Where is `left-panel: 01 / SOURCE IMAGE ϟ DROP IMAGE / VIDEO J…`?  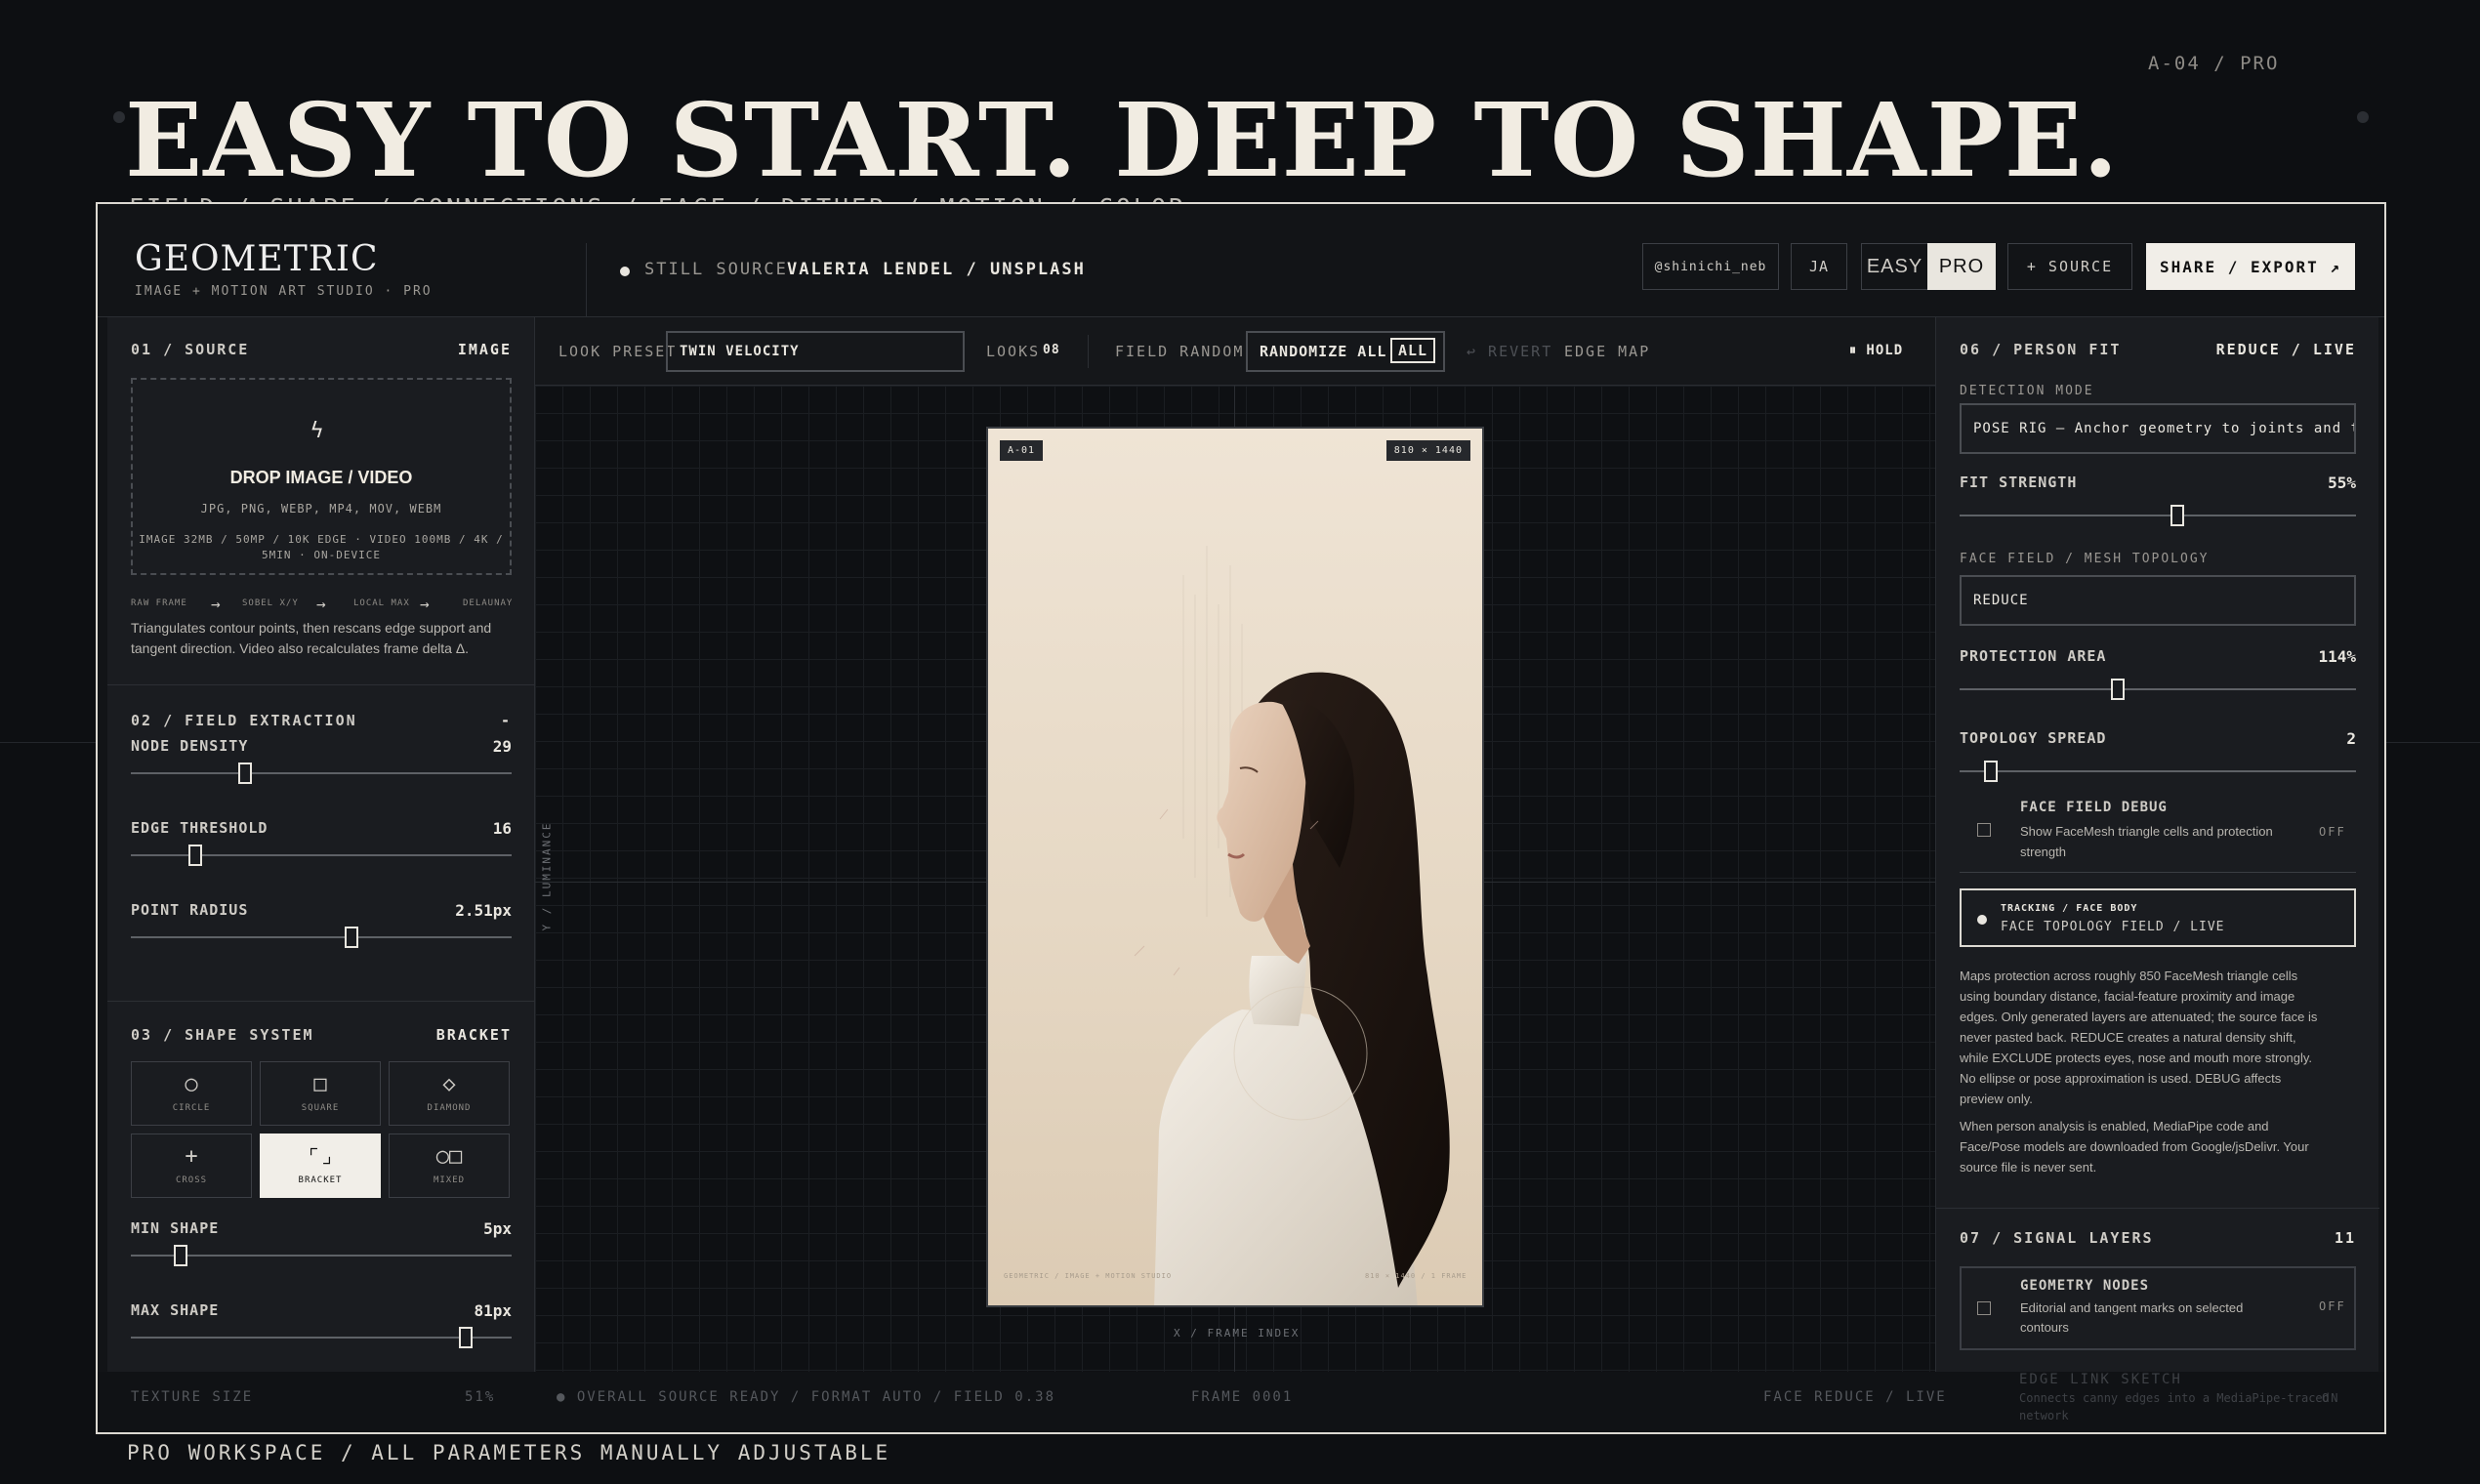
left-panel: 01 / SOURCE IMAGE ϟ DROP IMAGE / VIDEO J… is located at coordinates (321, 845).